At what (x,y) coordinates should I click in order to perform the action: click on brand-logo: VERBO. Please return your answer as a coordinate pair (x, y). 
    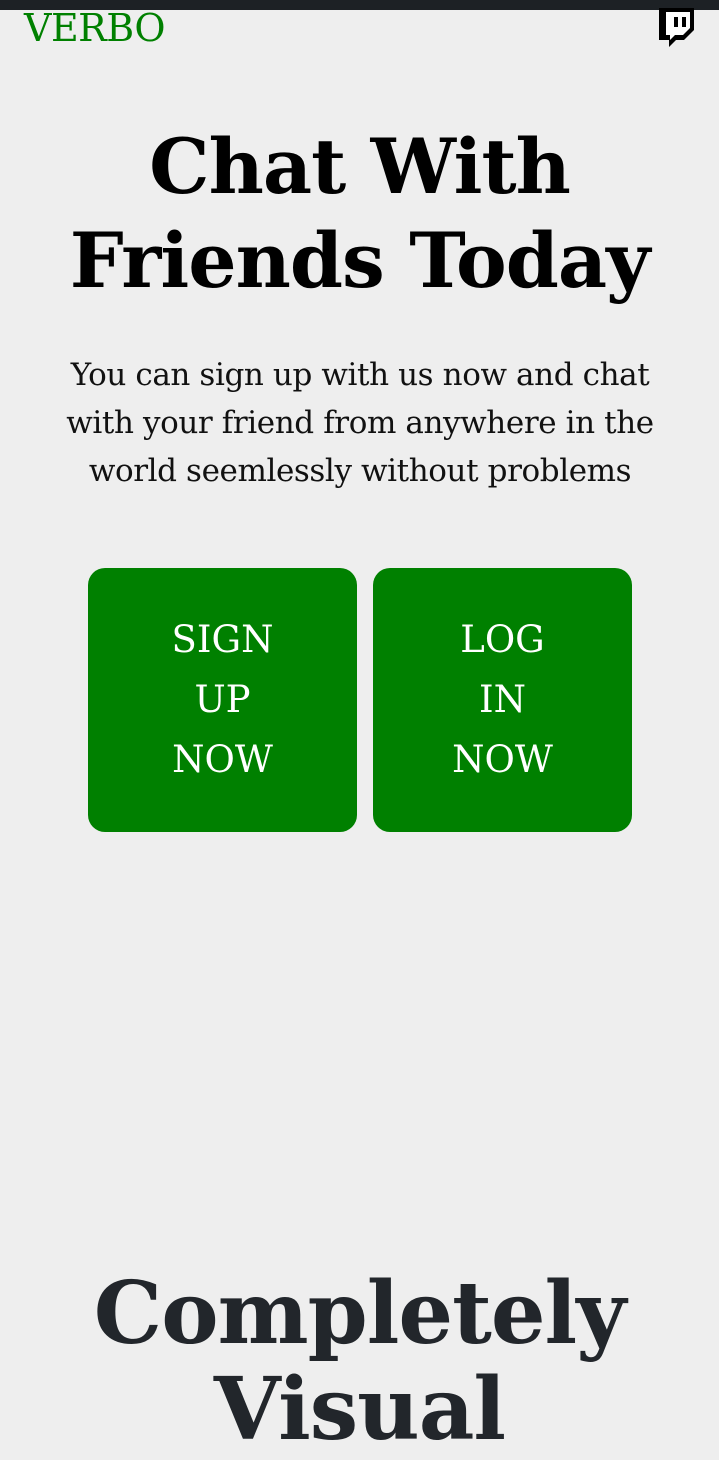
    Looking at the image, I should click on (95, 28).